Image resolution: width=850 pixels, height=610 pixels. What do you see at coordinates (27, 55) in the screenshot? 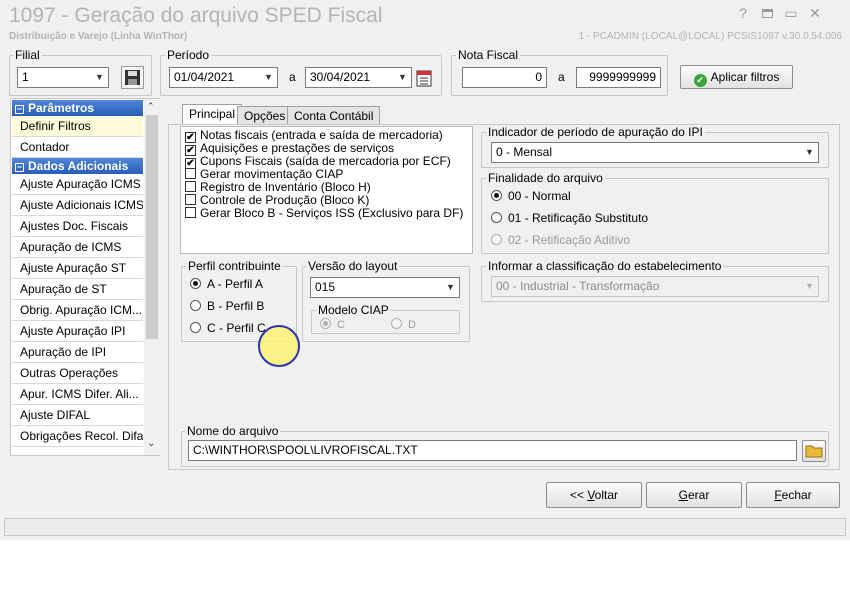
I see `filial-label: Filial` at bounding box center [27, 55].